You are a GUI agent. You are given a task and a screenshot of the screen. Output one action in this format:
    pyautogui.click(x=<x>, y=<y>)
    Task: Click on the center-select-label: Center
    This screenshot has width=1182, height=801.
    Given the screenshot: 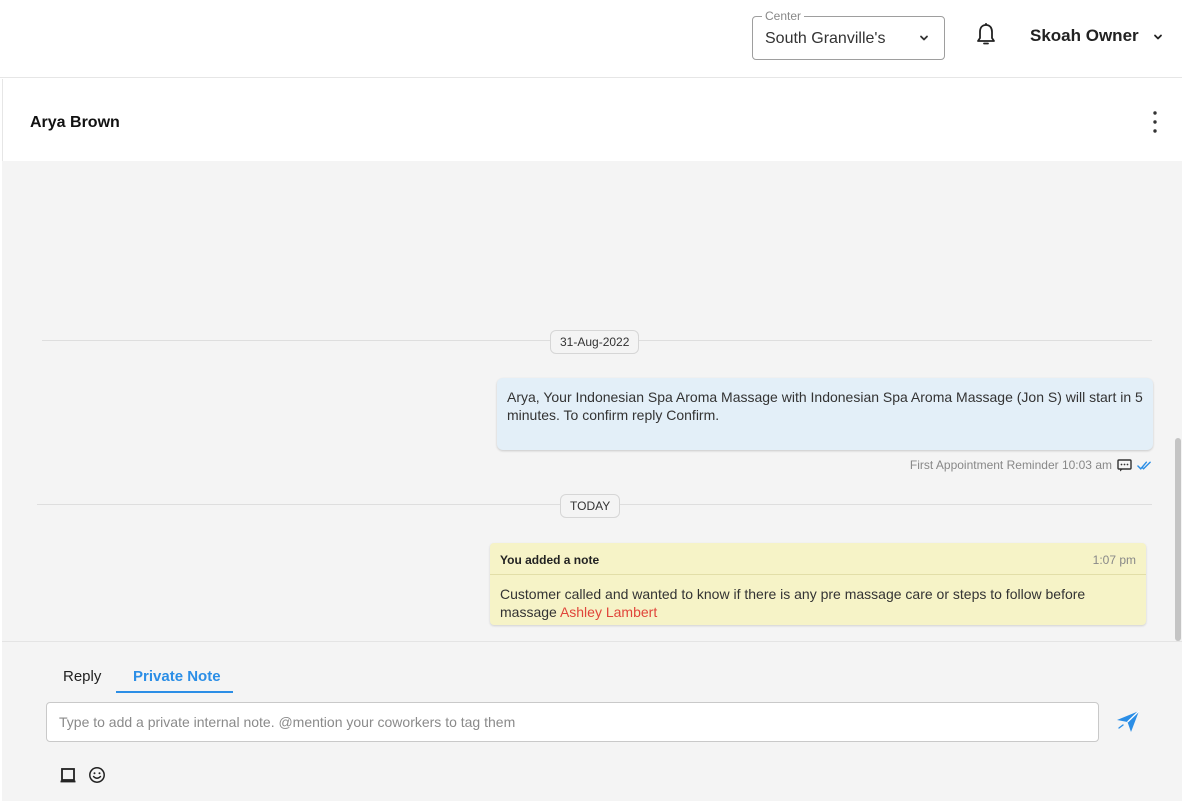 What is the action you would take?
    pyautogui.click(x=783, y=16)
    